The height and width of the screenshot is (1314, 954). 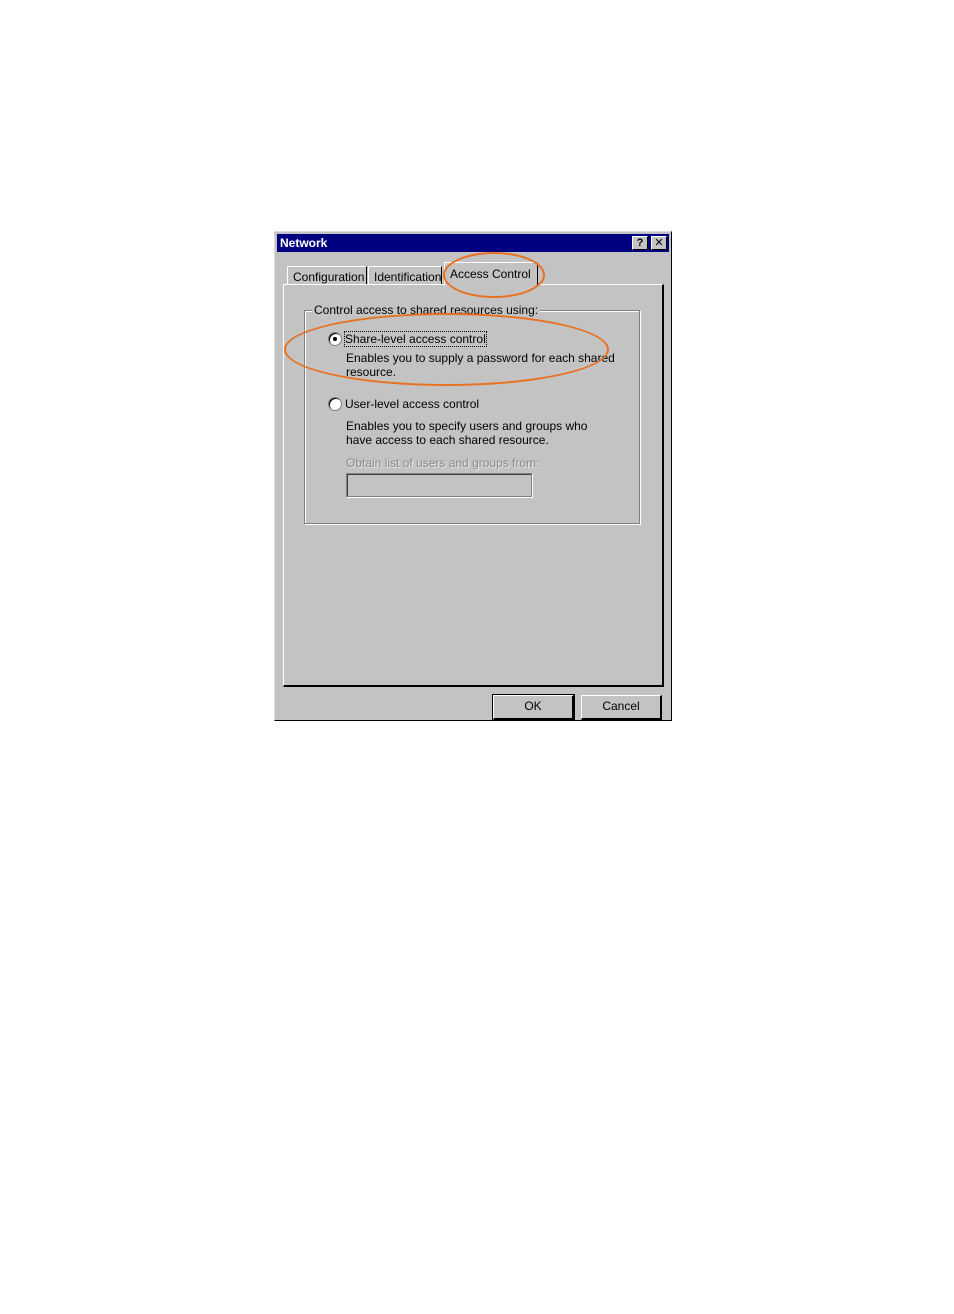 I want to click on user-level-option: User-level access control, so click(x=403, y=403).